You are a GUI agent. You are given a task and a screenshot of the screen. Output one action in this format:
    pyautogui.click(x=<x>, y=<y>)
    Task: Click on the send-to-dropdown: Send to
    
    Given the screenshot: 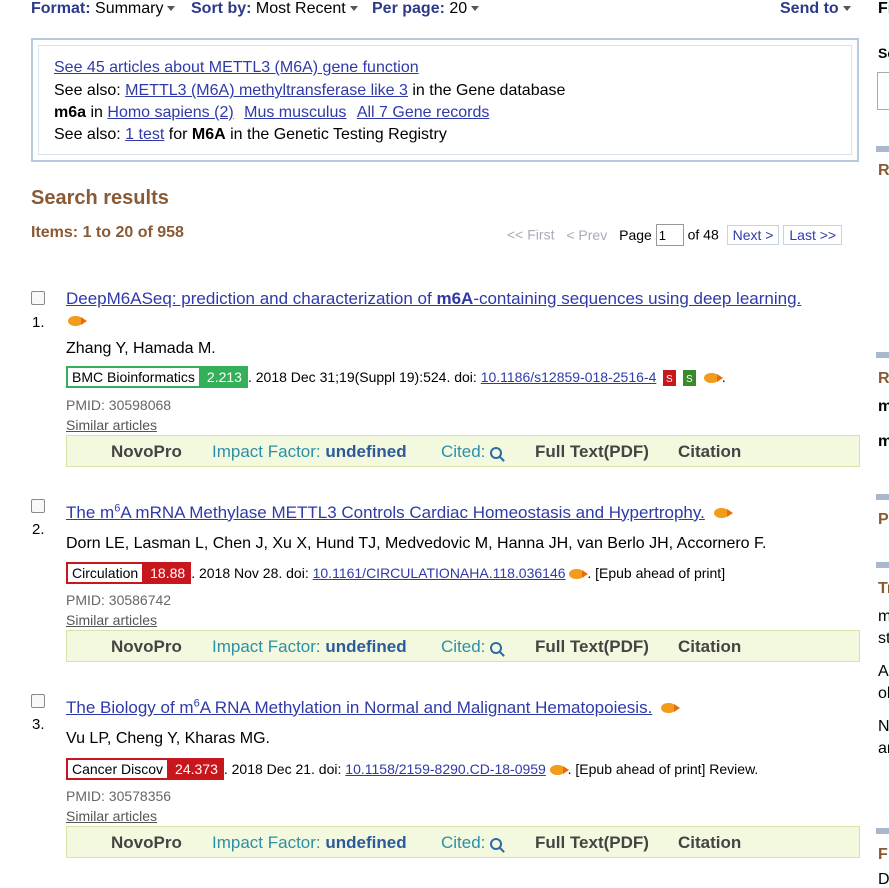 What is the action you would take?
    pyautogui.click(x=815, y=9)
    